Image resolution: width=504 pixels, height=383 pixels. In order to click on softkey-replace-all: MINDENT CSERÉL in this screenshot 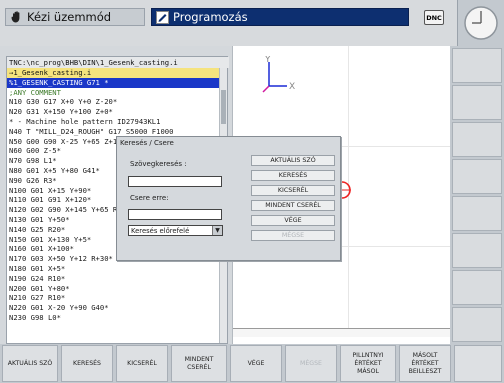, I will do `click(199, 363)`.